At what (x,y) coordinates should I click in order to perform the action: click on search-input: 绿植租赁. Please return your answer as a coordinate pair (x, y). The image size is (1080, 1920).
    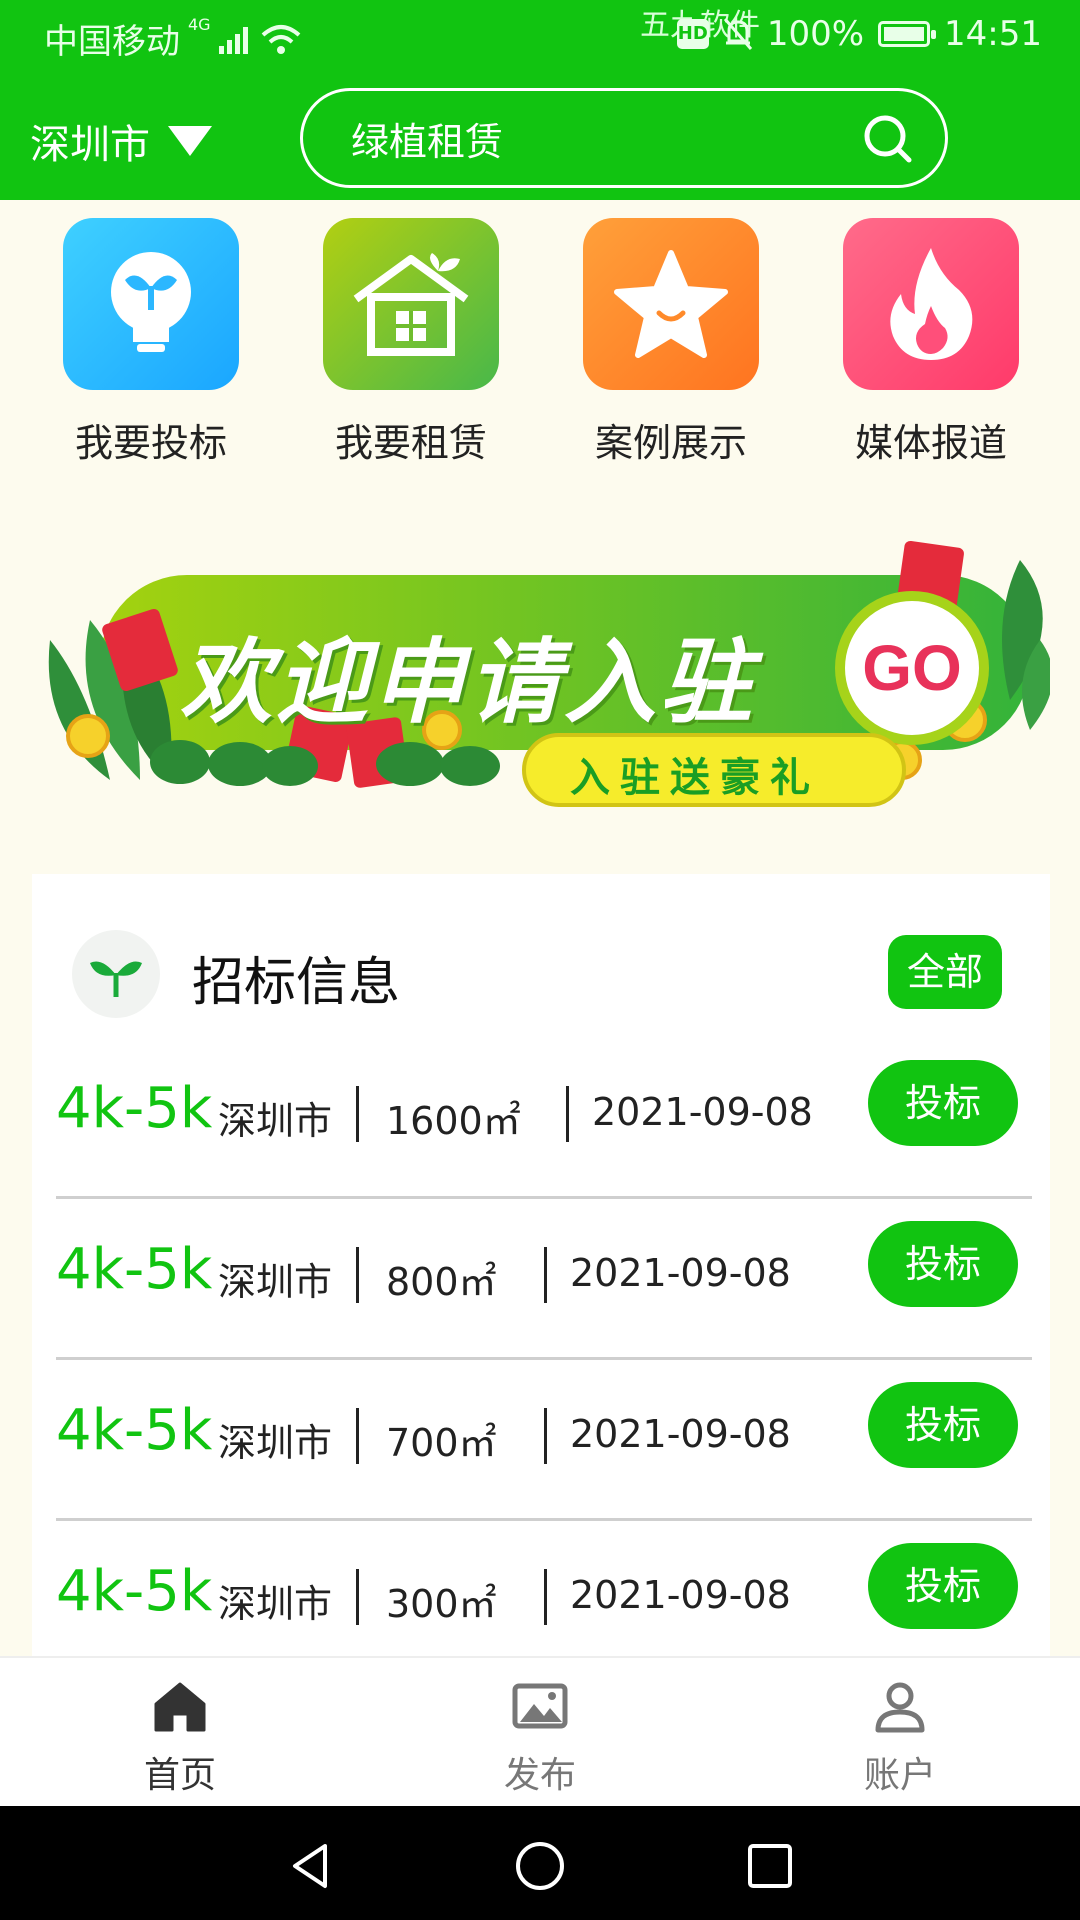
    Looking at the image, I should click on (603, 138).